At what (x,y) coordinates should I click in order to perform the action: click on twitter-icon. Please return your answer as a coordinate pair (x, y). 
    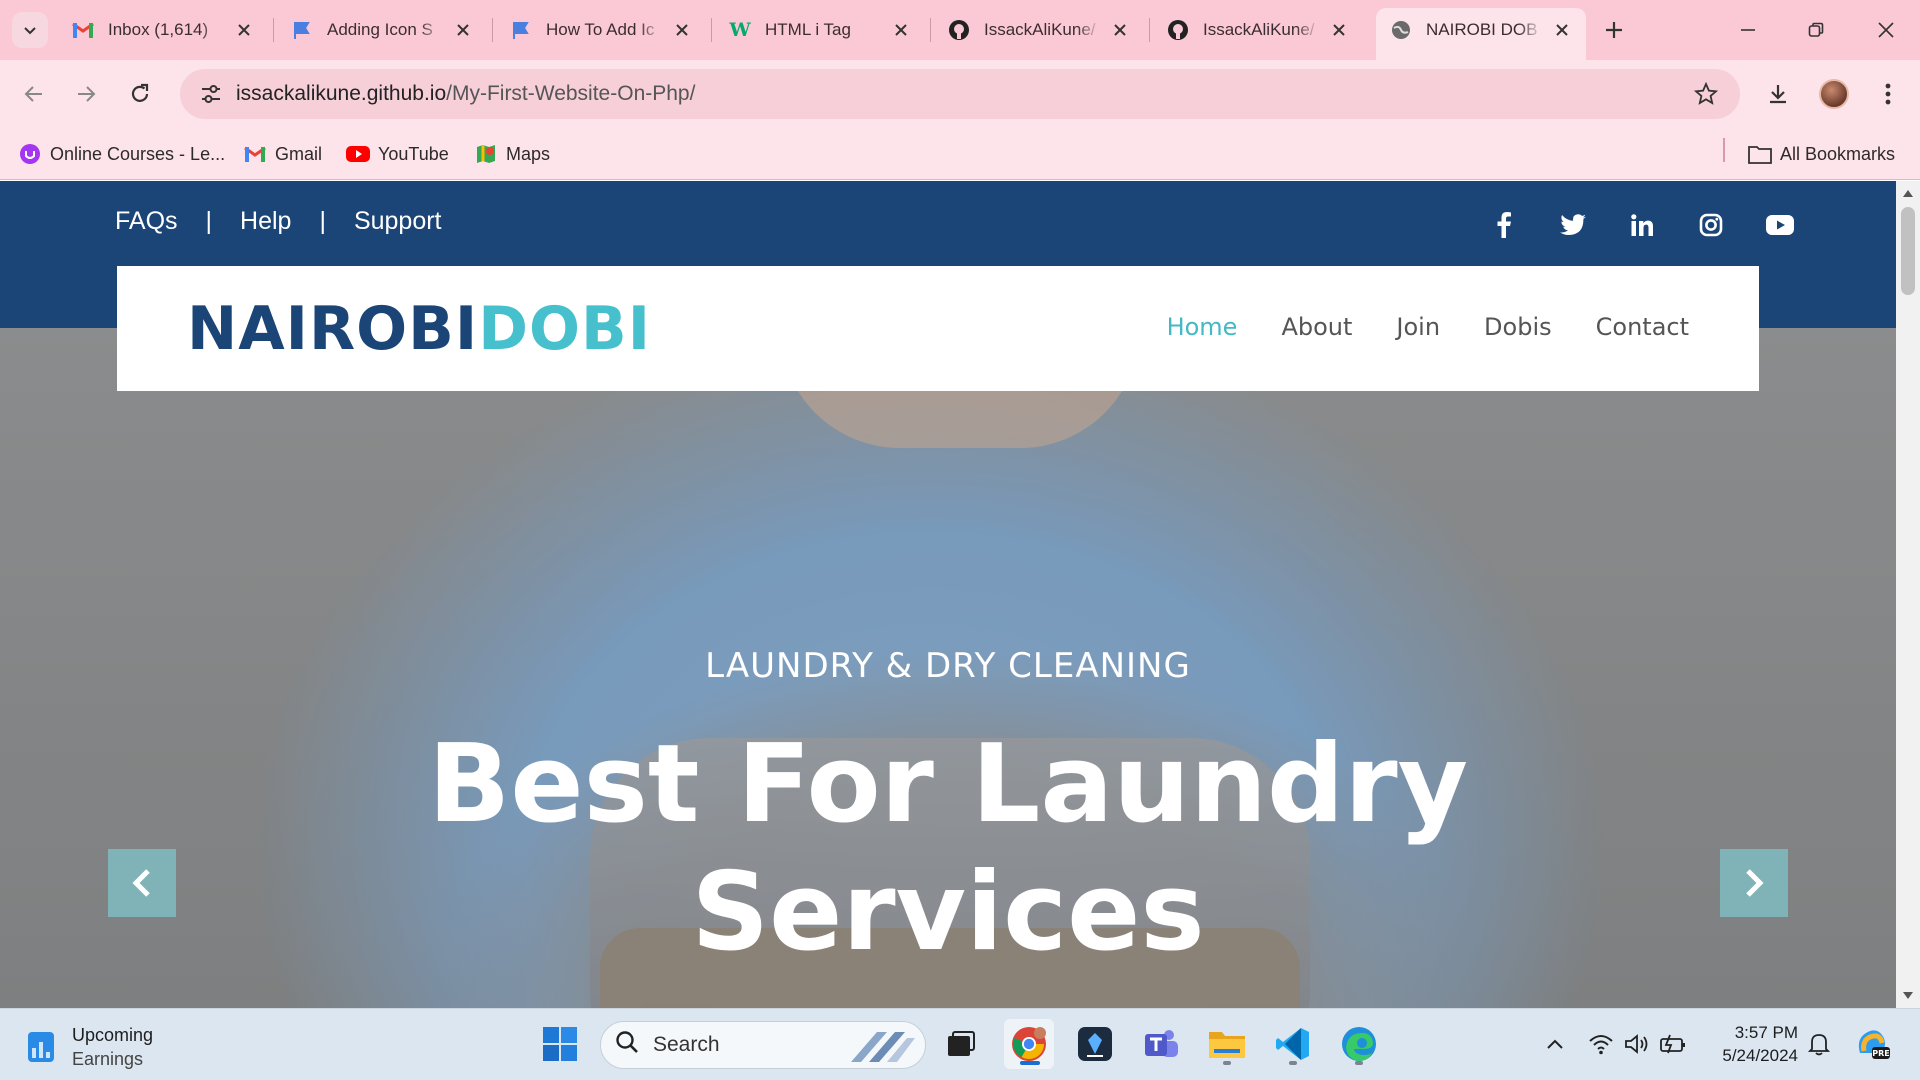
    Looking at the image, I should click on (1573, 225).